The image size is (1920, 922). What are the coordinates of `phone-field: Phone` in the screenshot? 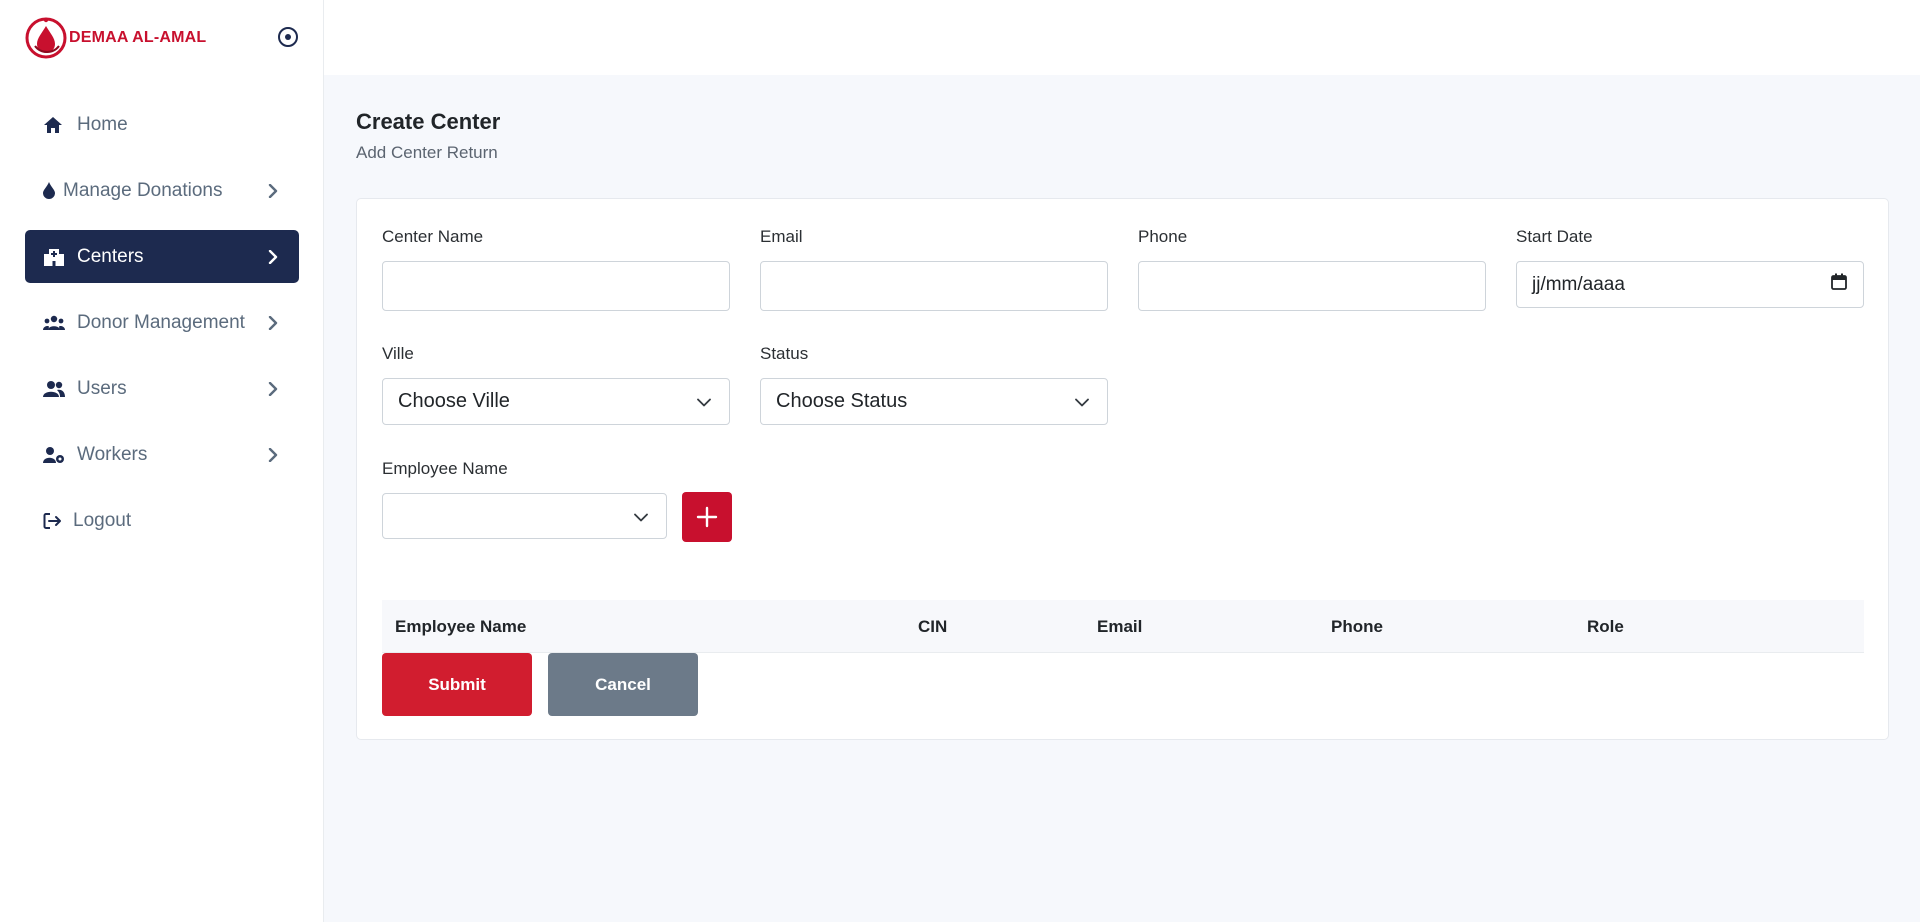 It's located at (1312, 269).